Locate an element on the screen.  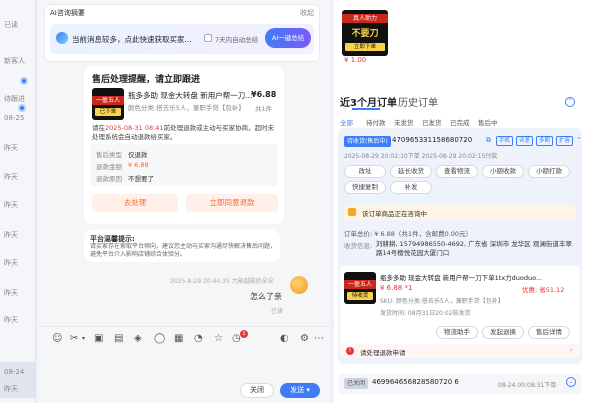
coupon-icon: ◈ is located at coordinates (138, 338).